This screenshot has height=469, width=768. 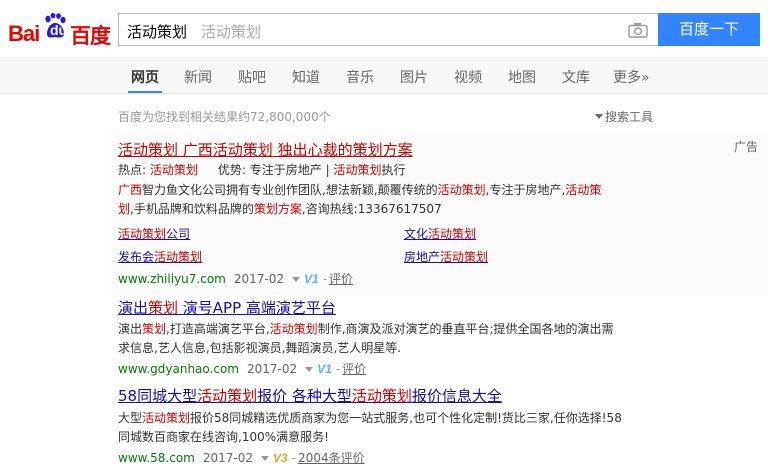 I want to click on result-url-line: www.58.com 2017-02 V3-2004条评价, so click(x=241, y=457).